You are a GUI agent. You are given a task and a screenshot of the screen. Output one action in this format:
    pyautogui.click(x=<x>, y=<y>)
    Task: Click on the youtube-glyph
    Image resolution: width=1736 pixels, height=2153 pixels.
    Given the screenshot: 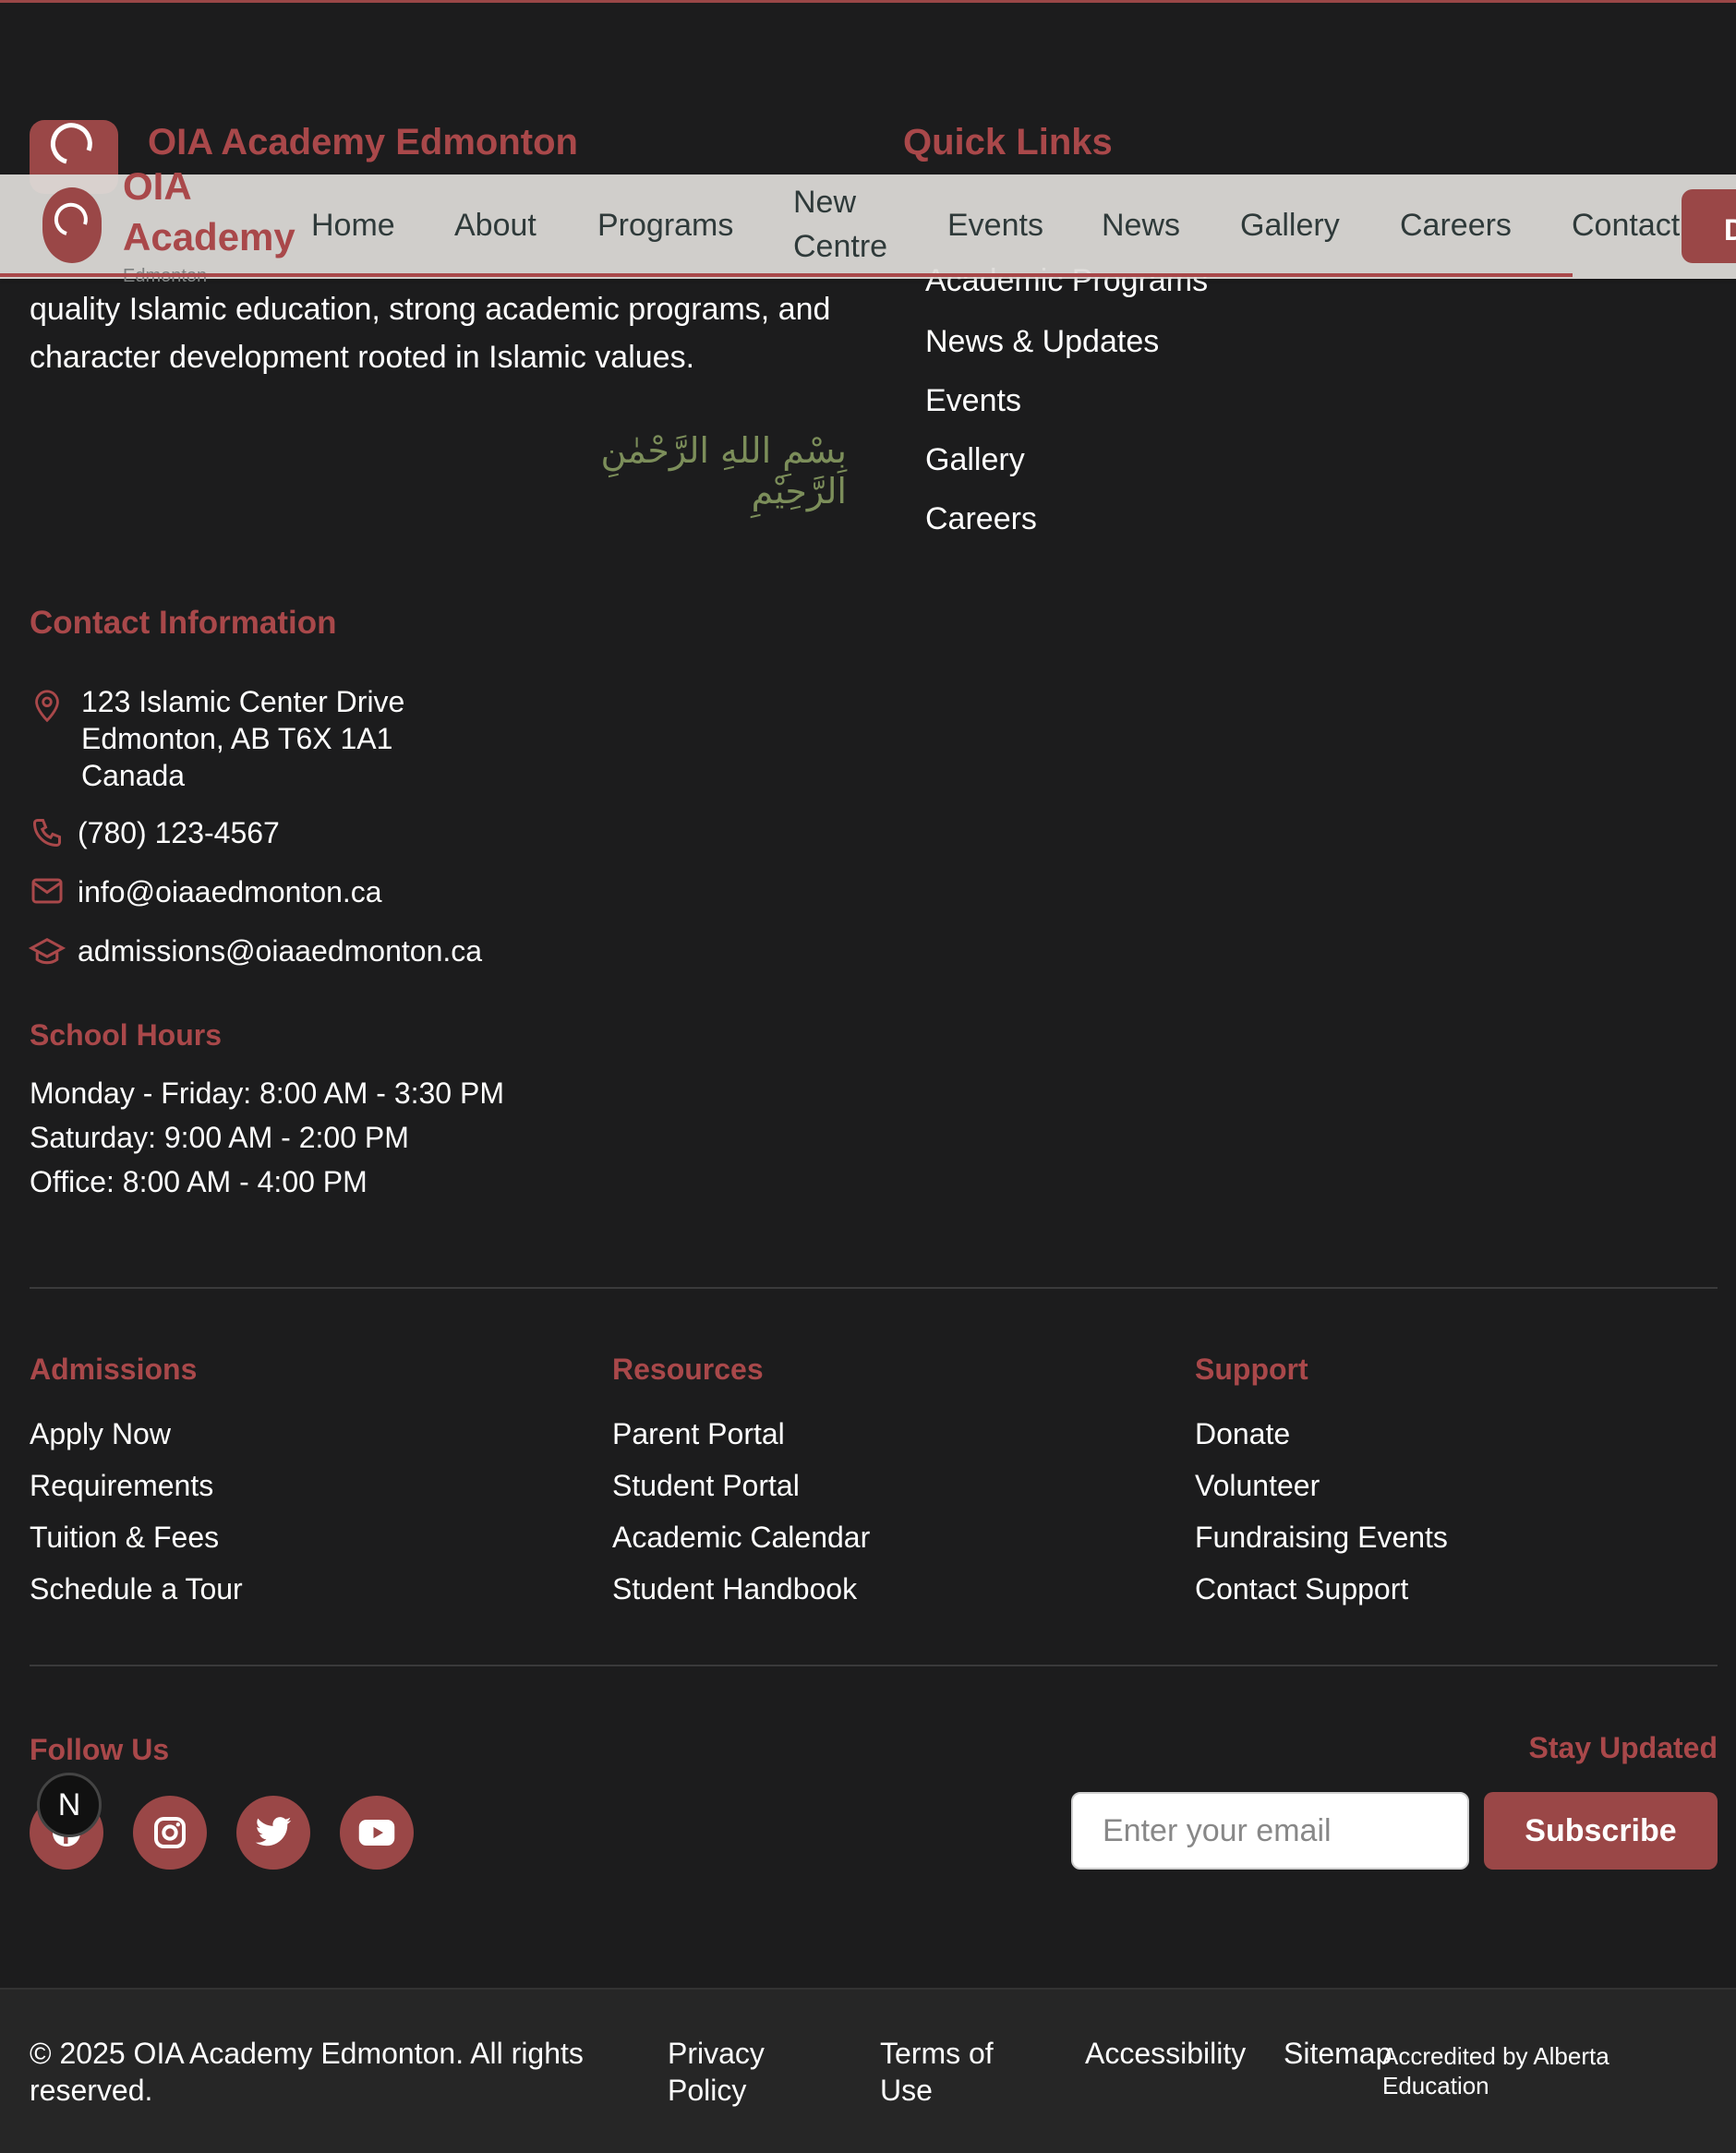 What is the action you would take?
    pyautogui.click(x=377, y=1833)
    